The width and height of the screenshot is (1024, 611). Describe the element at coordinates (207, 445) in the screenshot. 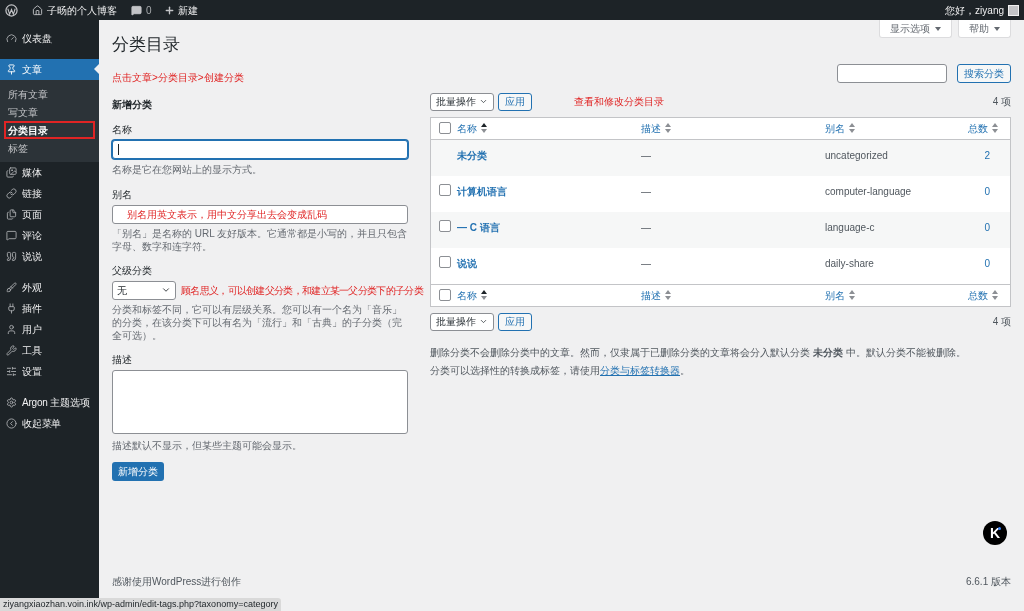

I see `field-hint: 描述默认不显示，但某些主题可能会显示。` at that location.